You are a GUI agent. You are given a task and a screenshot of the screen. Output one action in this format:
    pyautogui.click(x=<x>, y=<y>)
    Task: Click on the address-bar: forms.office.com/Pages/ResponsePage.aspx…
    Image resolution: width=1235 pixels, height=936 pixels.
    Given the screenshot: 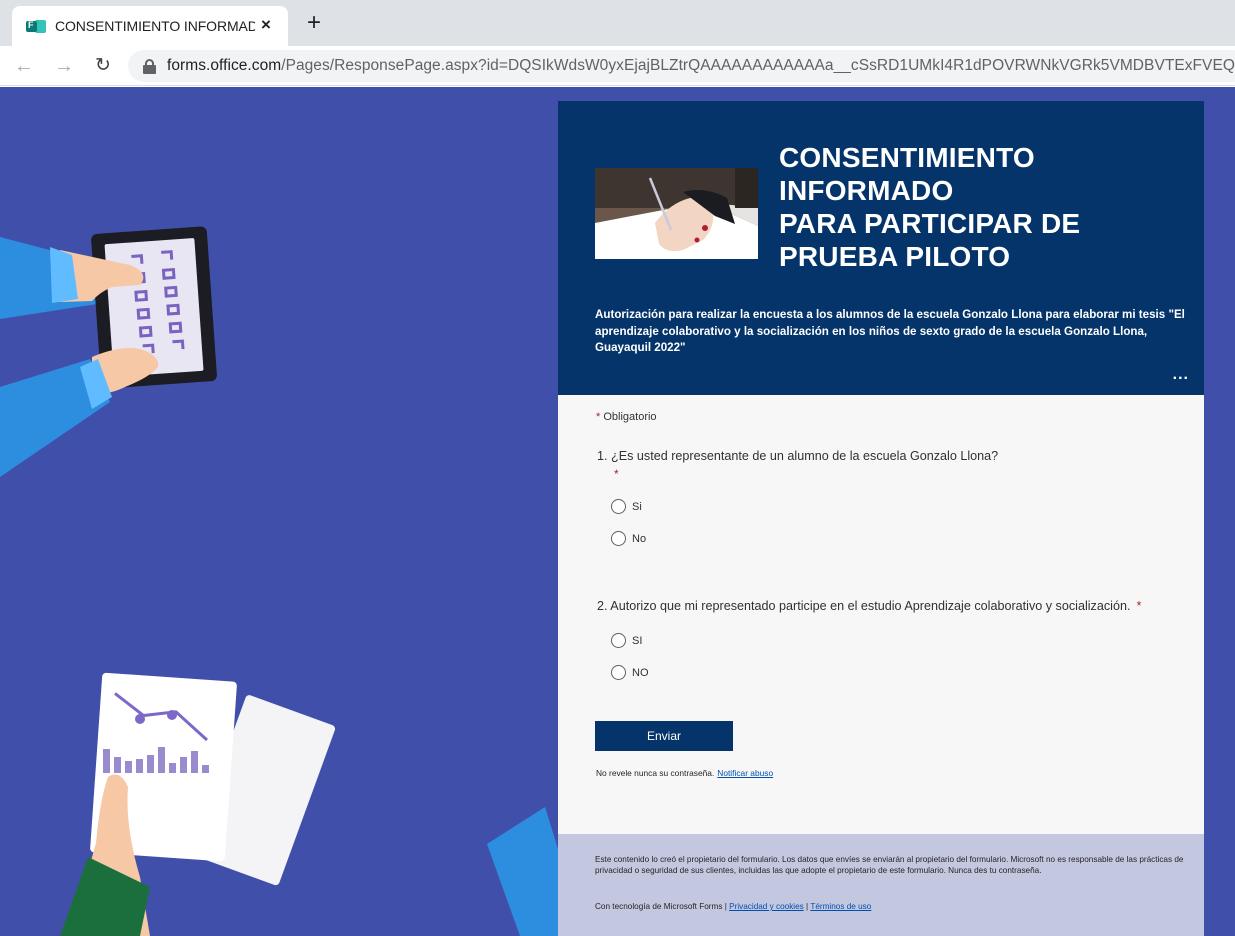 What is the action you would take?
    pyautogui.click(x=681, y=66)
    